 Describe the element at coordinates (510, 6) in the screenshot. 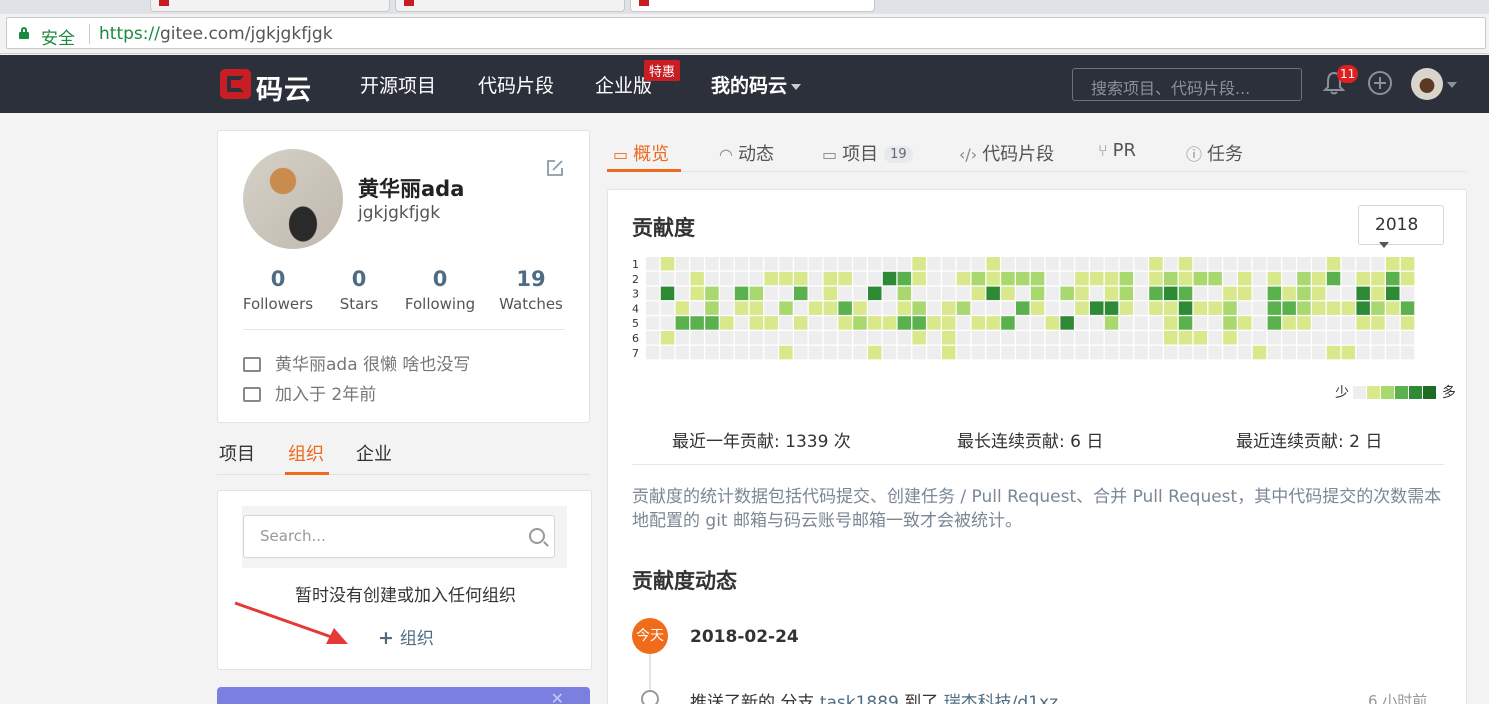

I see `browser-tab` at that location.